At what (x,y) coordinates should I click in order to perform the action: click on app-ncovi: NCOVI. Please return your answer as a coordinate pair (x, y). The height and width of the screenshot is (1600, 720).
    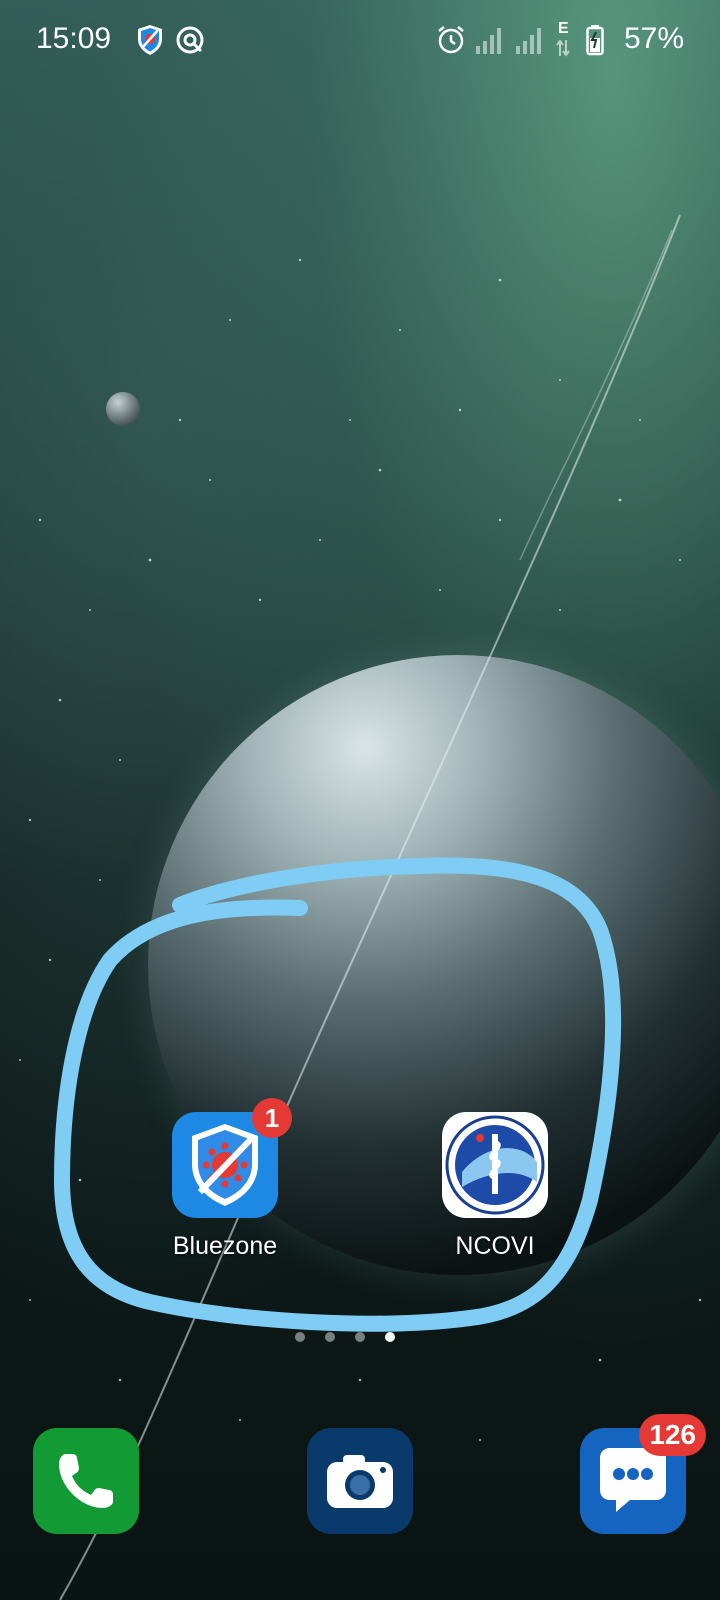
    Looking at the image, I should click on (495, 1186).